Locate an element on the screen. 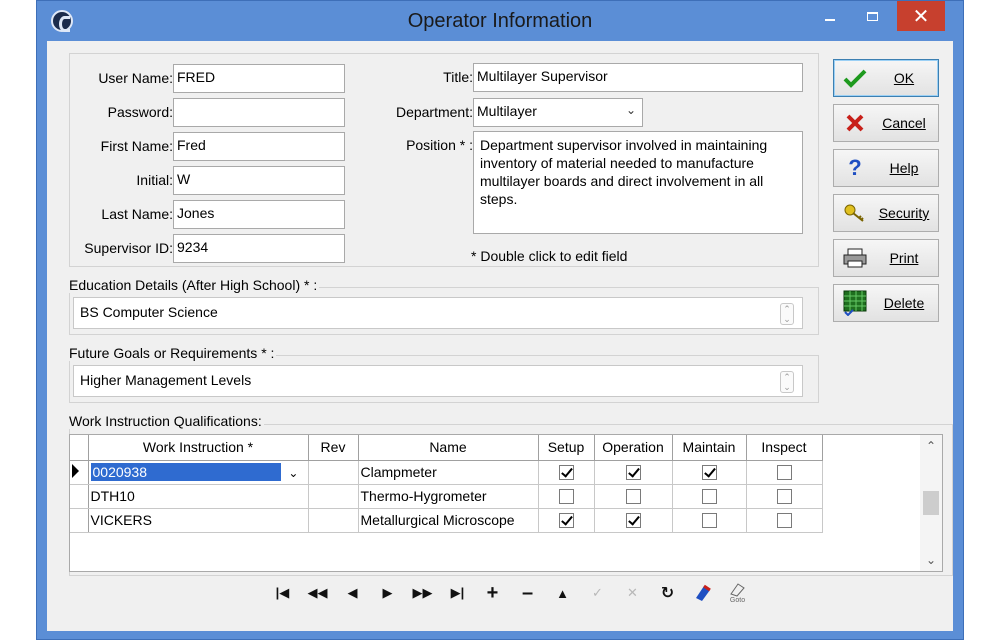  user-name-field: FRED is located at coordinates (259, 78).